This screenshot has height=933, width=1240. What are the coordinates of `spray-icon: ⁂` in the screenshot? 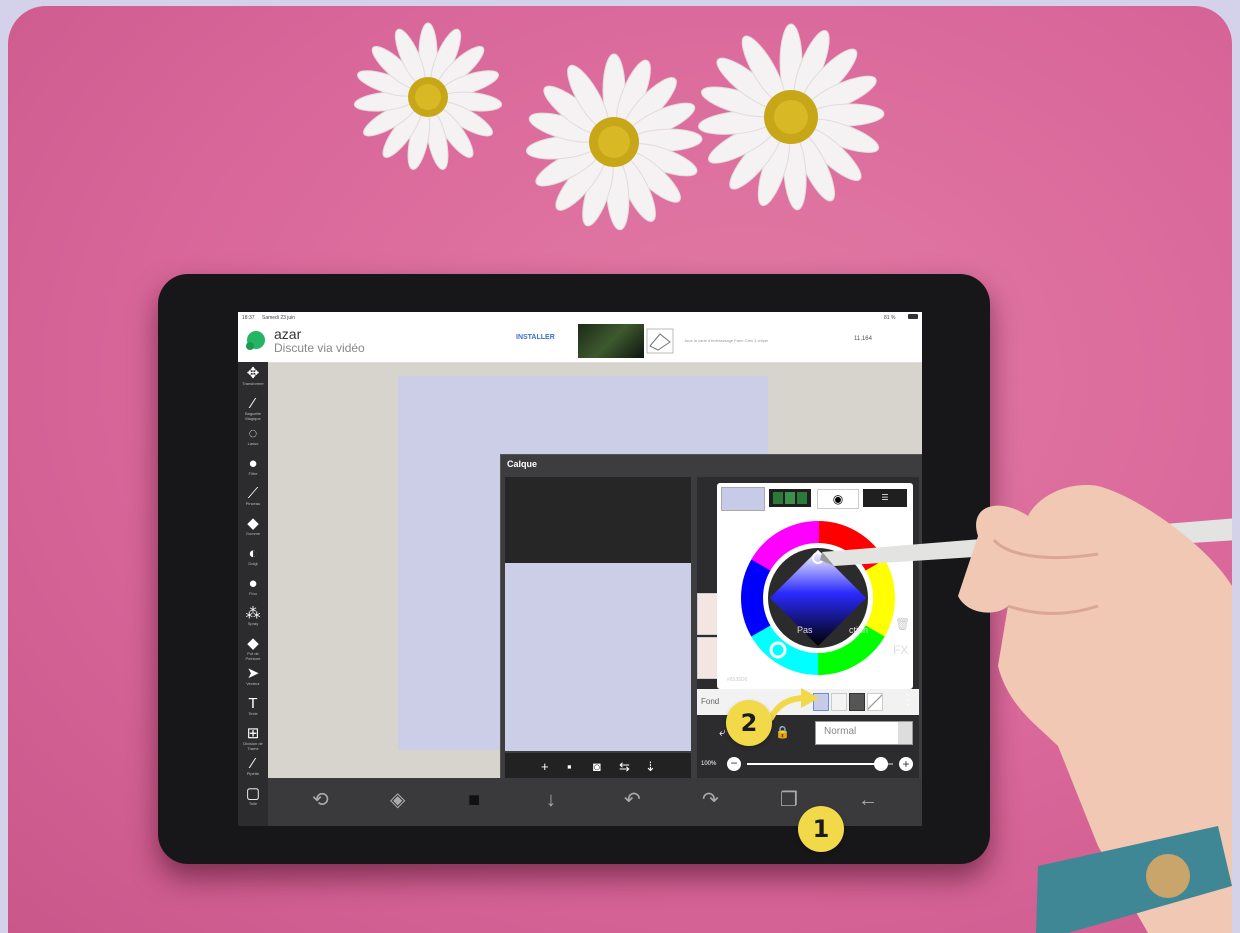 It's located at (253, 613).